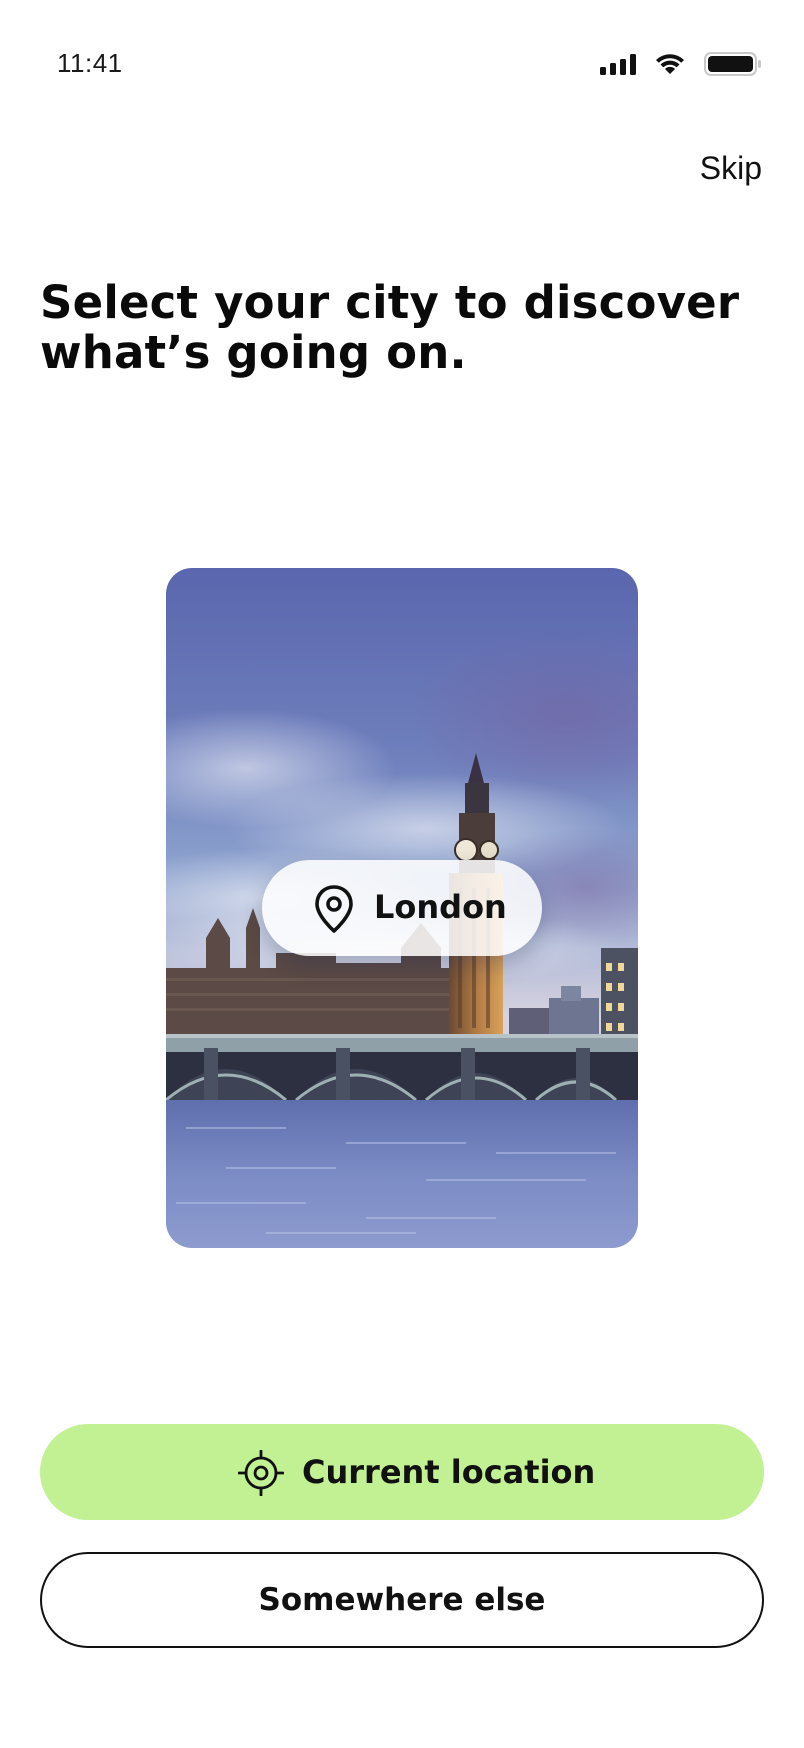 This screenshot has width=804, height=1748. I want to click on somewhere-else-button: Somewhere else, so click(402, 1600).